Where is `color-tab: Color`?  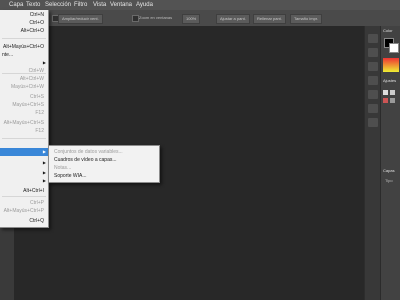 color-tab: Color is located at coordinates (388, 30).